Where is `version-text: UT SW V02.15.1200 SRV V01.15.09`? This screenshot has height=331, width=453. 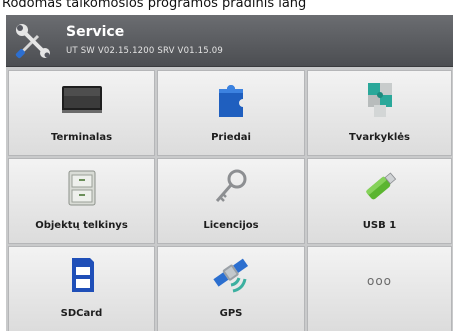 version-text: UT SW V02.15.1200 SRV V01.15.09 is located at coordinates (145, 51).